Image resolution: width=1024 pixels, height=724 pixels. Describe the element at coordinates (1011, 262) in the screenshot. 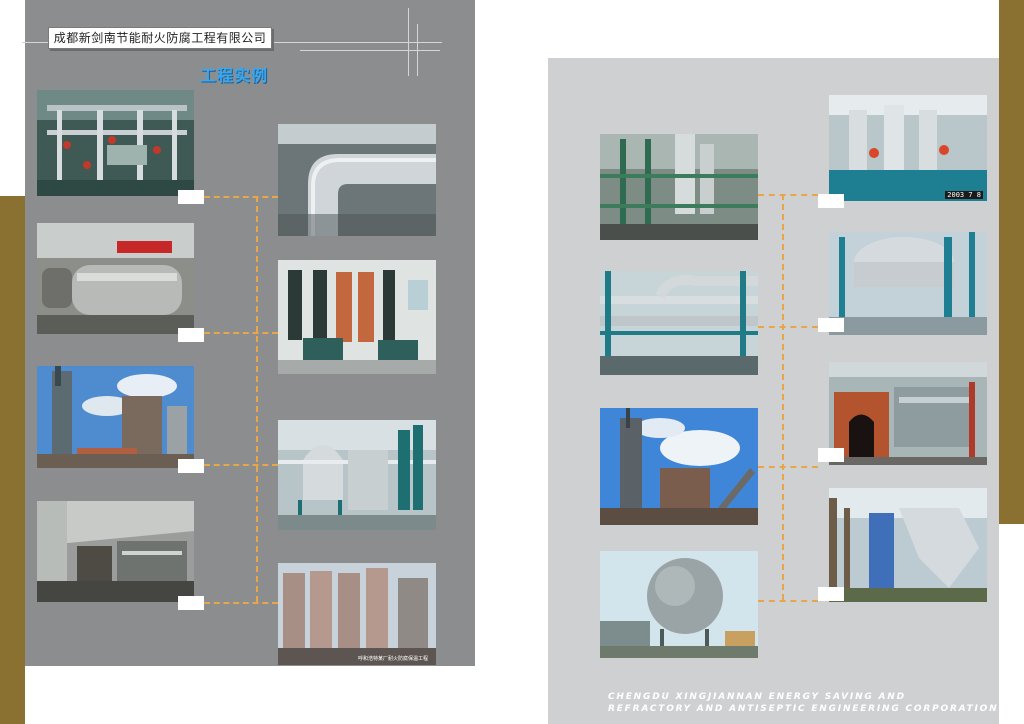

I see `right-gold-accent-bar` at that location.